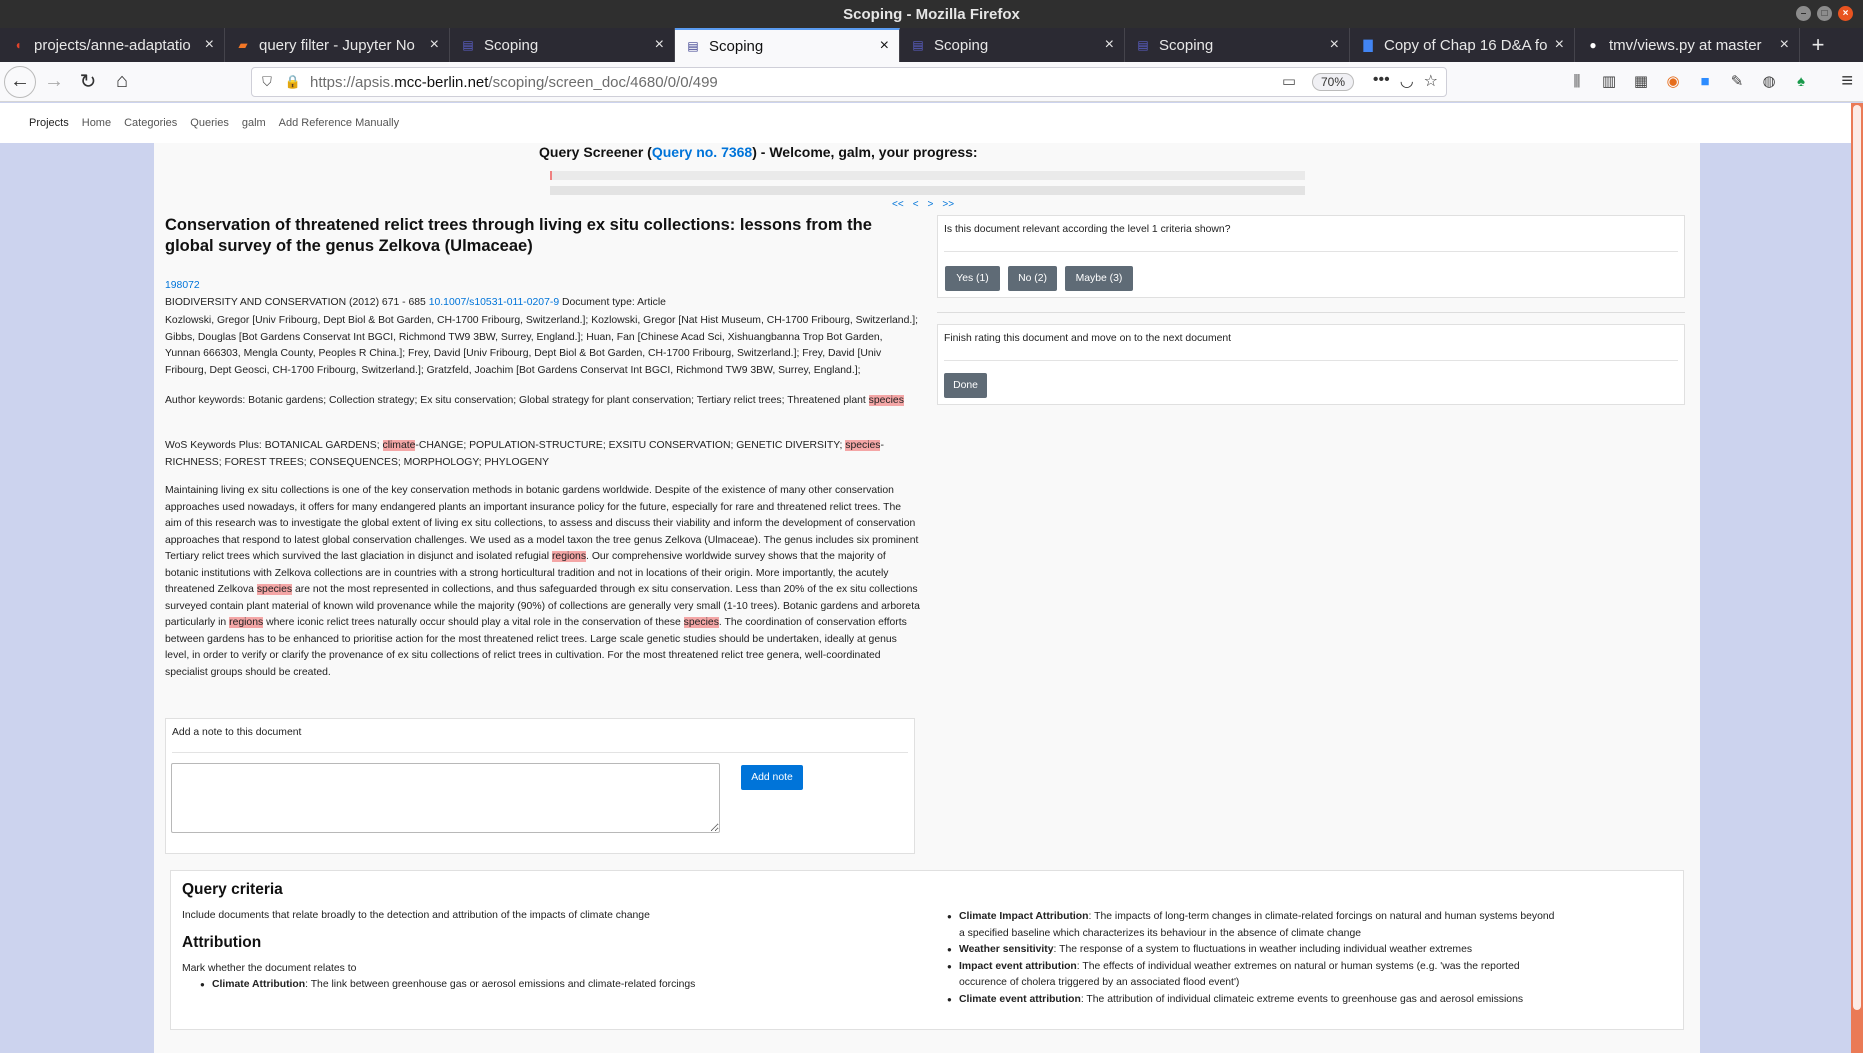 This screenshot has height=1053, width=1863. Describe the element at coordinates (1737, 81) in the screenshot. I see `eyedropper-icon: ✎` at that location.